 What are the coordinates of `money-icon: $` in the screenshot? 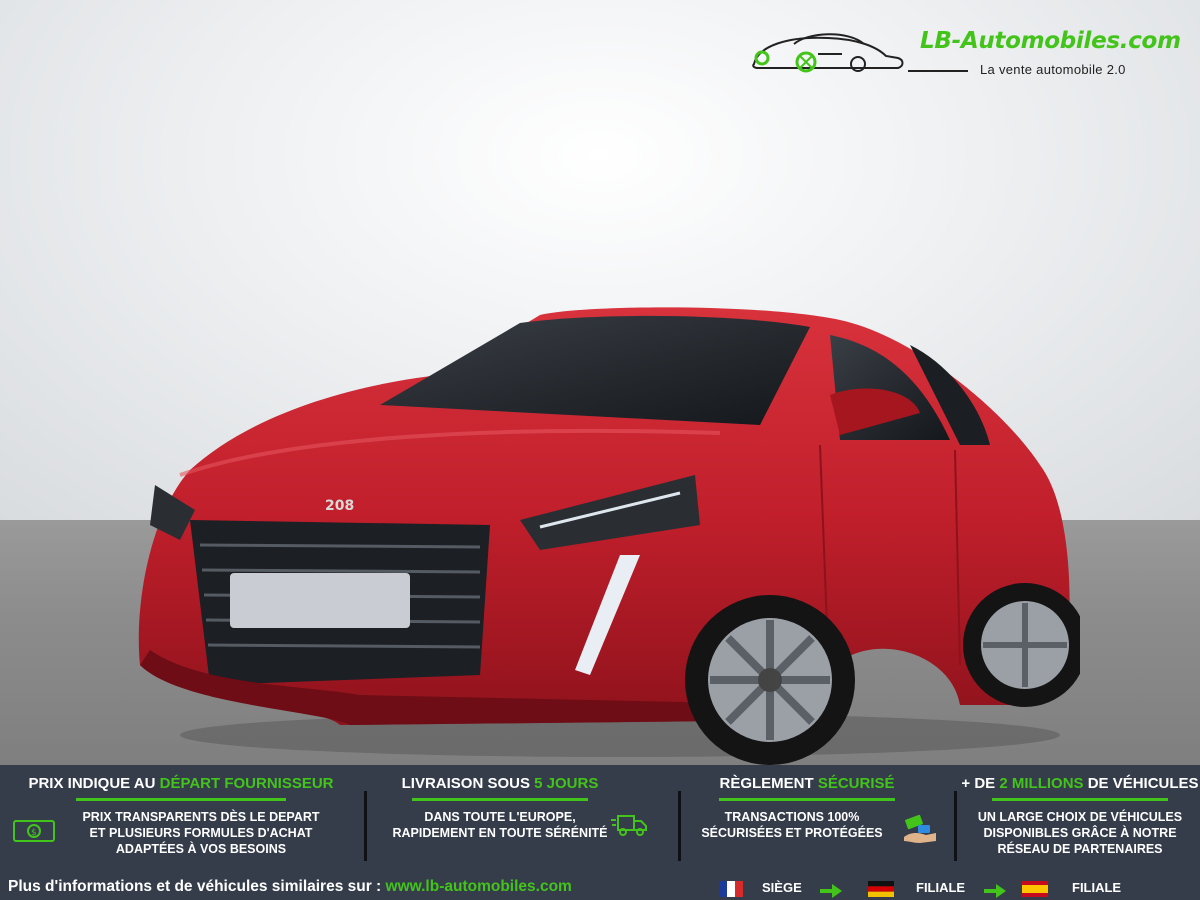 It's located at (34, 831).